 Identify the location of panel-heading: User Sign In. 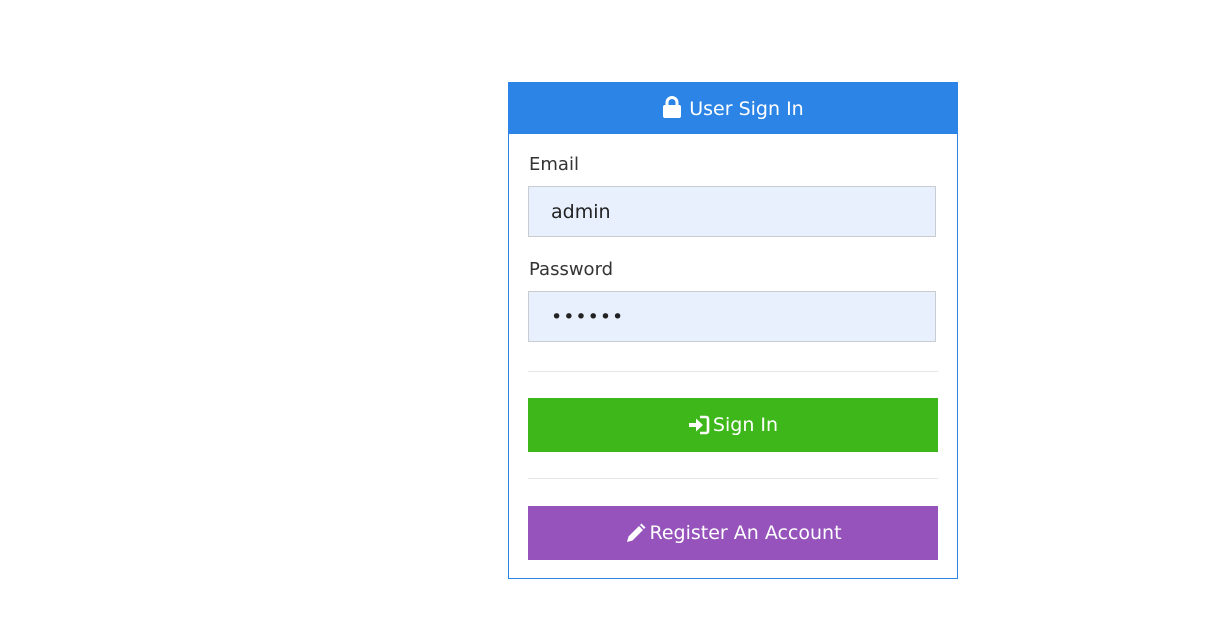
(733, 108).